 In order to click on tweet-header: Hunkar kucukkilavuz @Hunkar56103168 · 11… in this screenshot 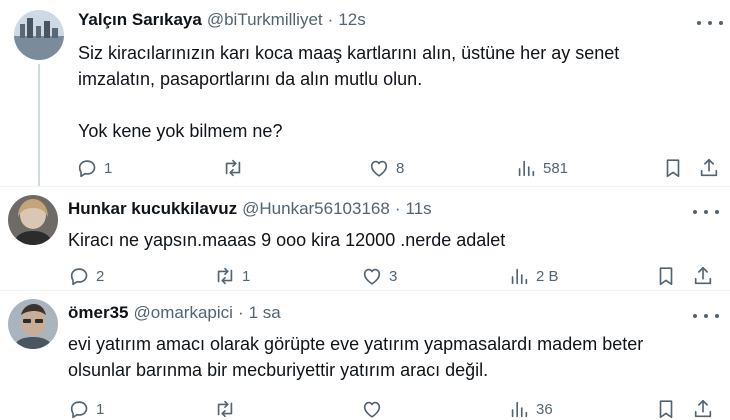, I will do `click(250, 209)`.